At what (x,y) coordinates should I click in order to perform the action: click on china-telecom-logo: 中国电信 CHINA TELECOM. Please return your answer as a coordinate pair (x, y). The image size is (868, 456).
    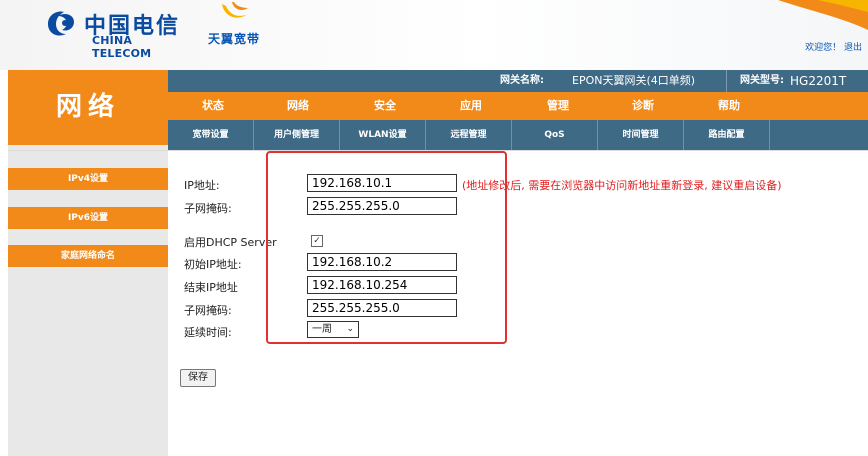
    Looking at the image, I should click on (119, 33).